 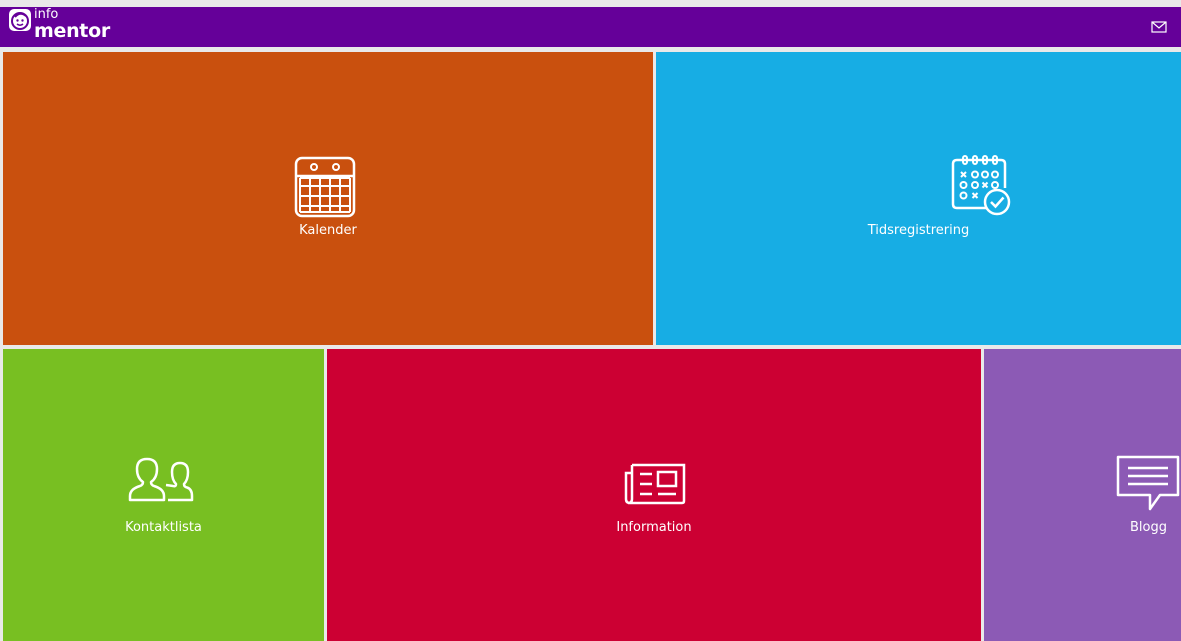 What do you see at coordinates (328, 230) in the screenshot?
I see `tile-label-kalender: Kalender` at bounding box center [328, 230].